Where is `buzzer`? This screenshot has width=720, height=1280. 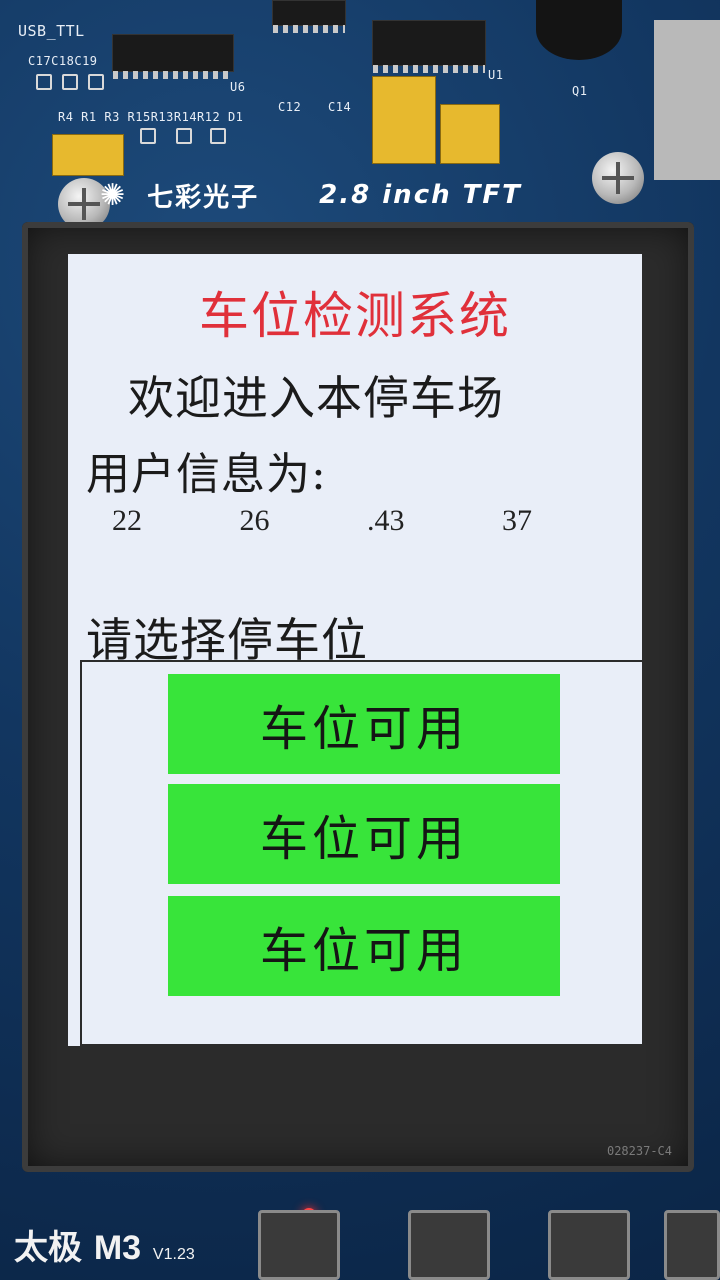 buzzer is located at coordinates (579, 30).